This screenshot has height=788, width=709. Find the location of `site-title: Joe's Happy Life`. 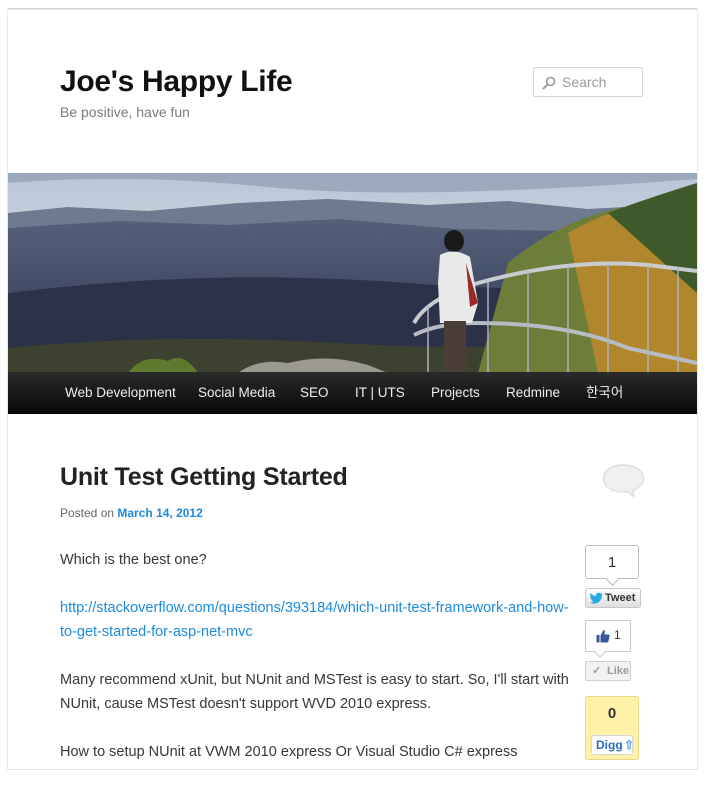

site-title: Joe's Happy Life is located at coordinates (176, 82).